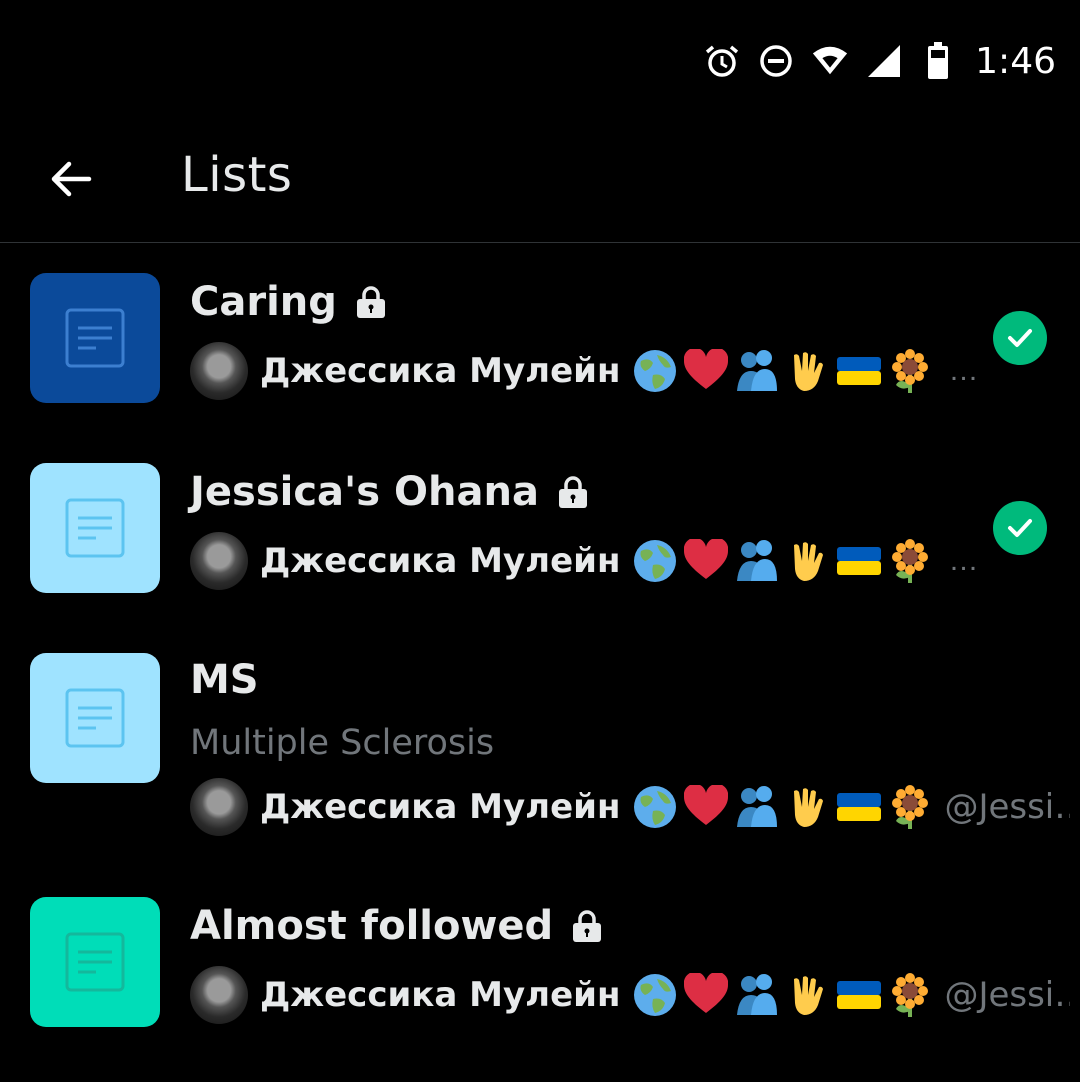 This screenshot has width=1080, height=1082. I want to click on list-name-text: Caring, so click(263, 302).